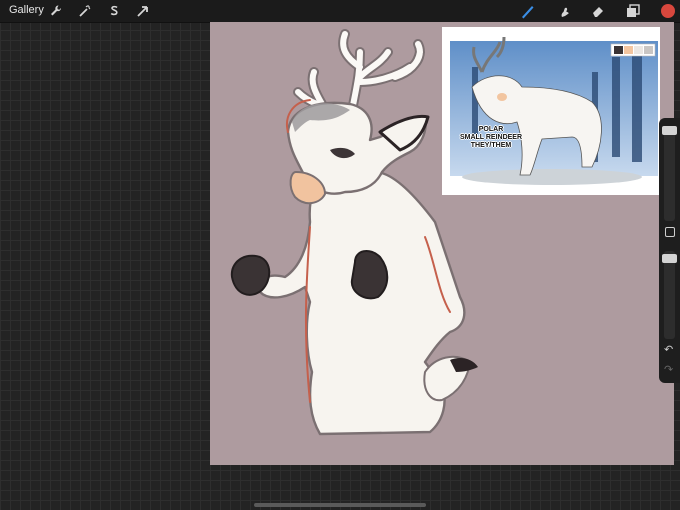  What do you see at coordinates (669, 258) in the screenshot?
I see `opacity-thumb` at bounding box center [669, 258].